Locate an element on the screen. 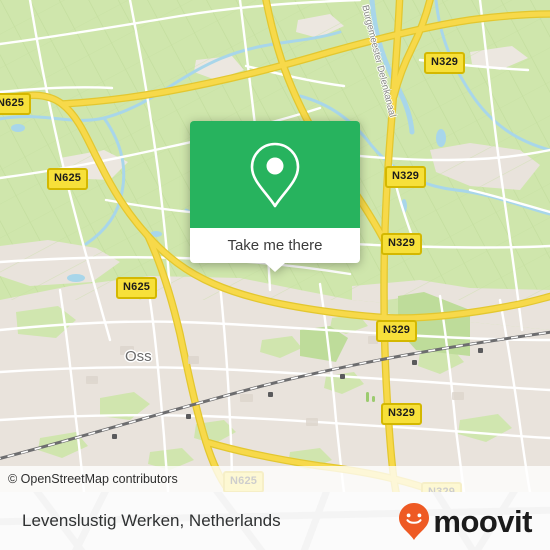 The width and height of the screenshot is (550, 550). location-title: Levenslustig Werken, Netherlands is located at coordinates (151, 520).